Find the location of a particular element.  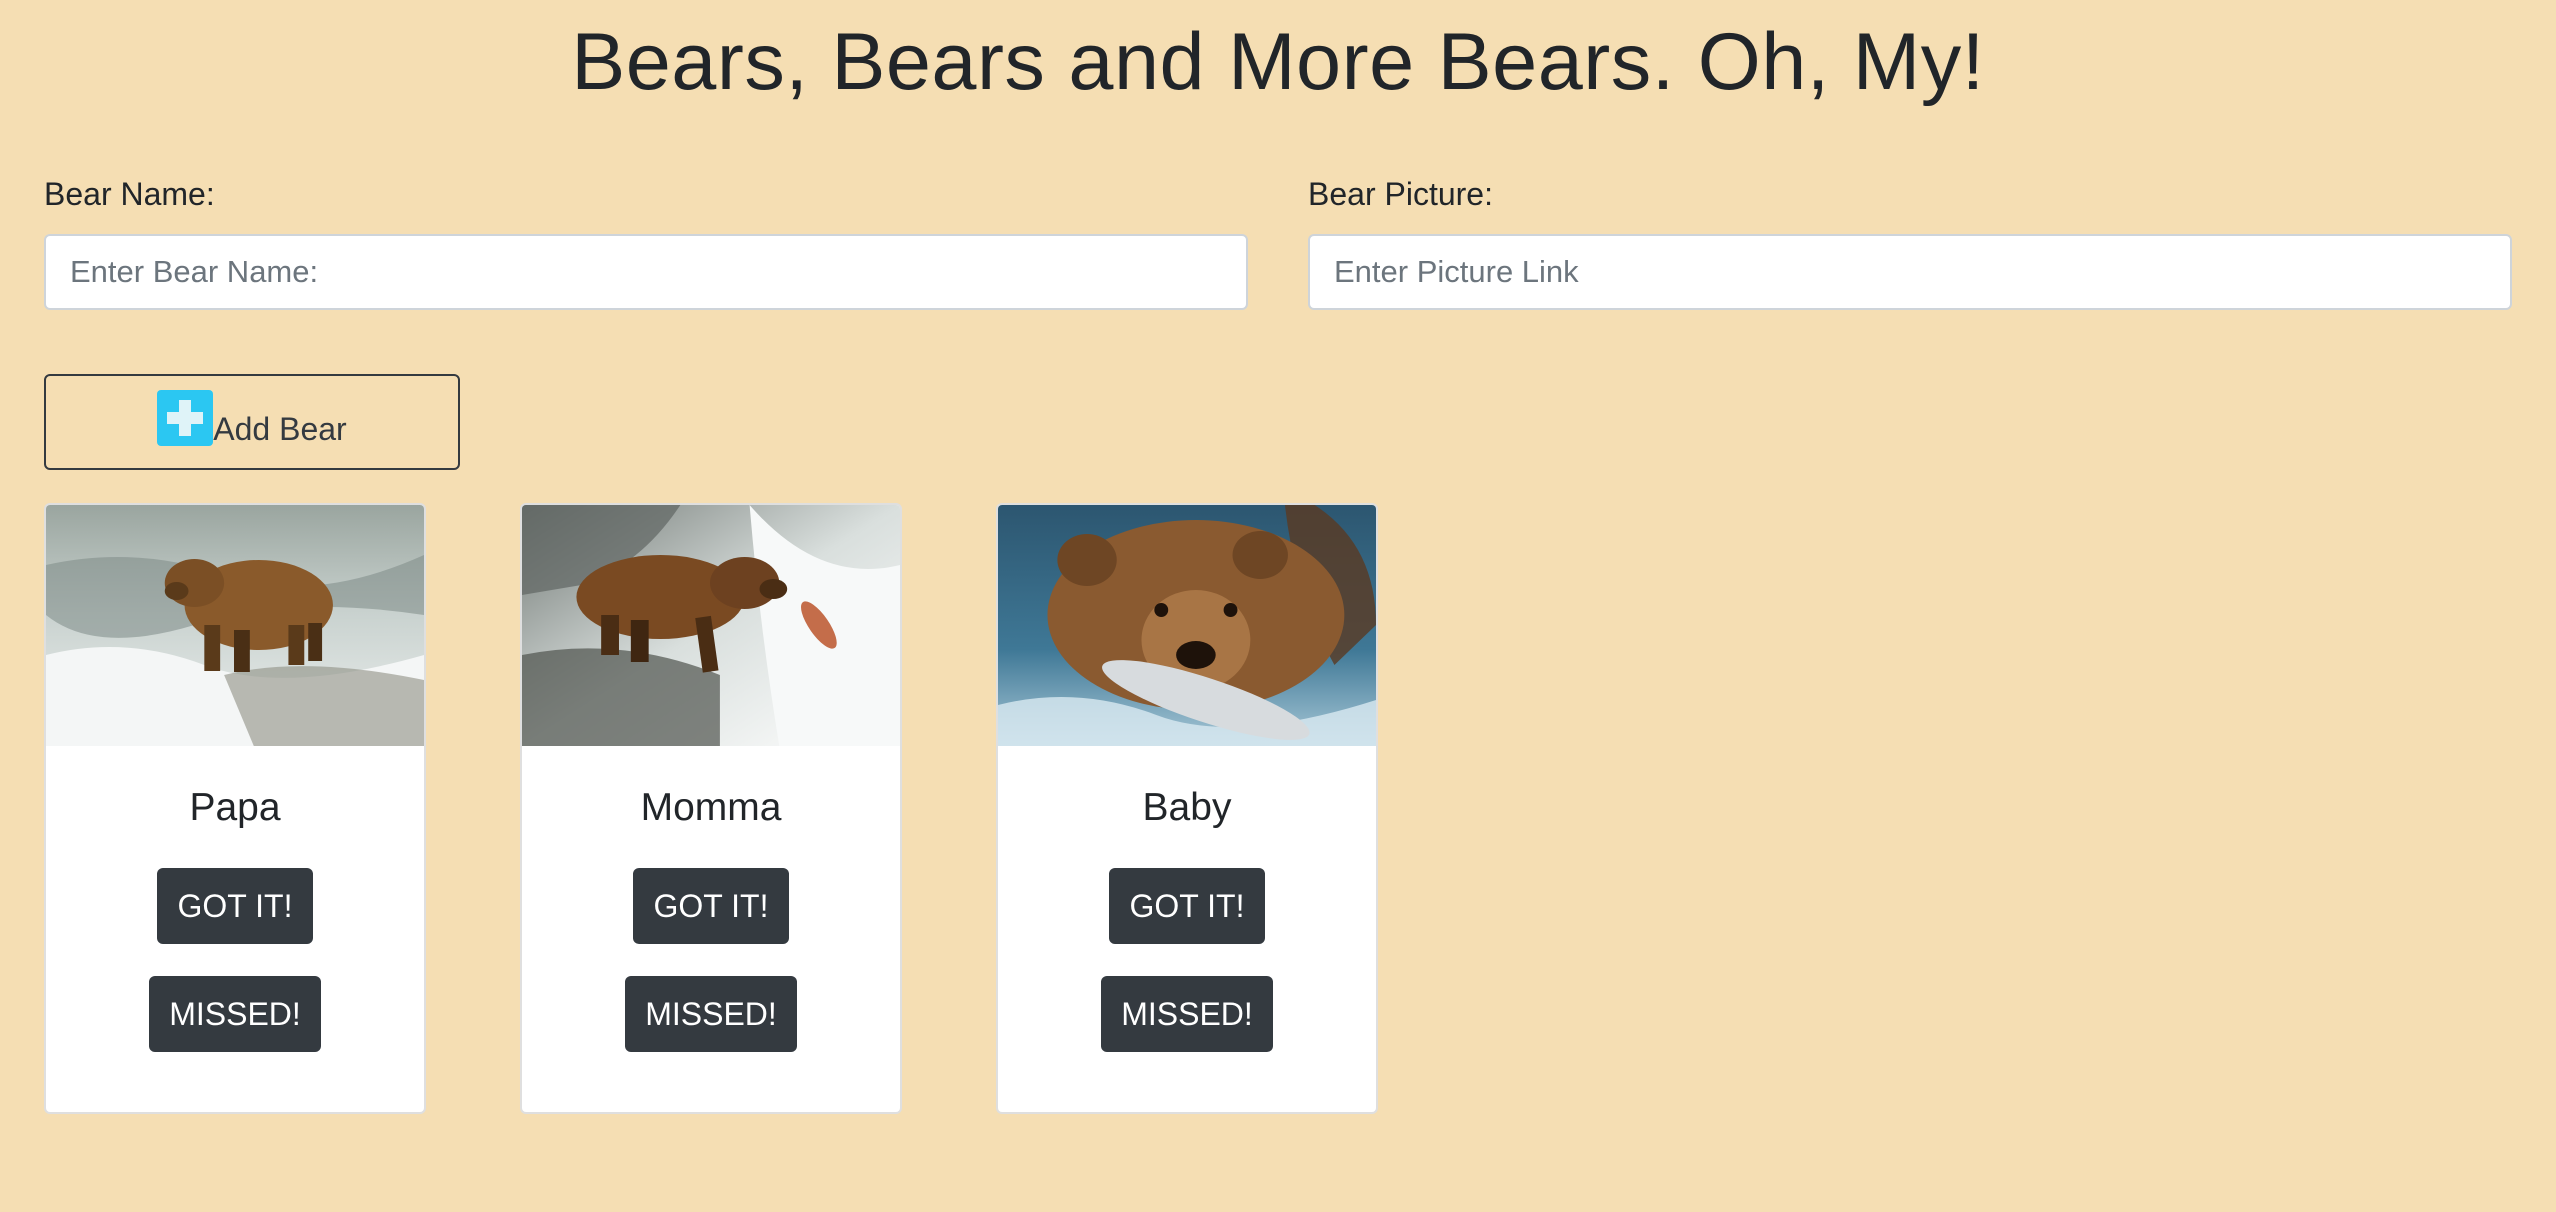

add-bear-label: Add Bear is located at coordinates (280, 428).